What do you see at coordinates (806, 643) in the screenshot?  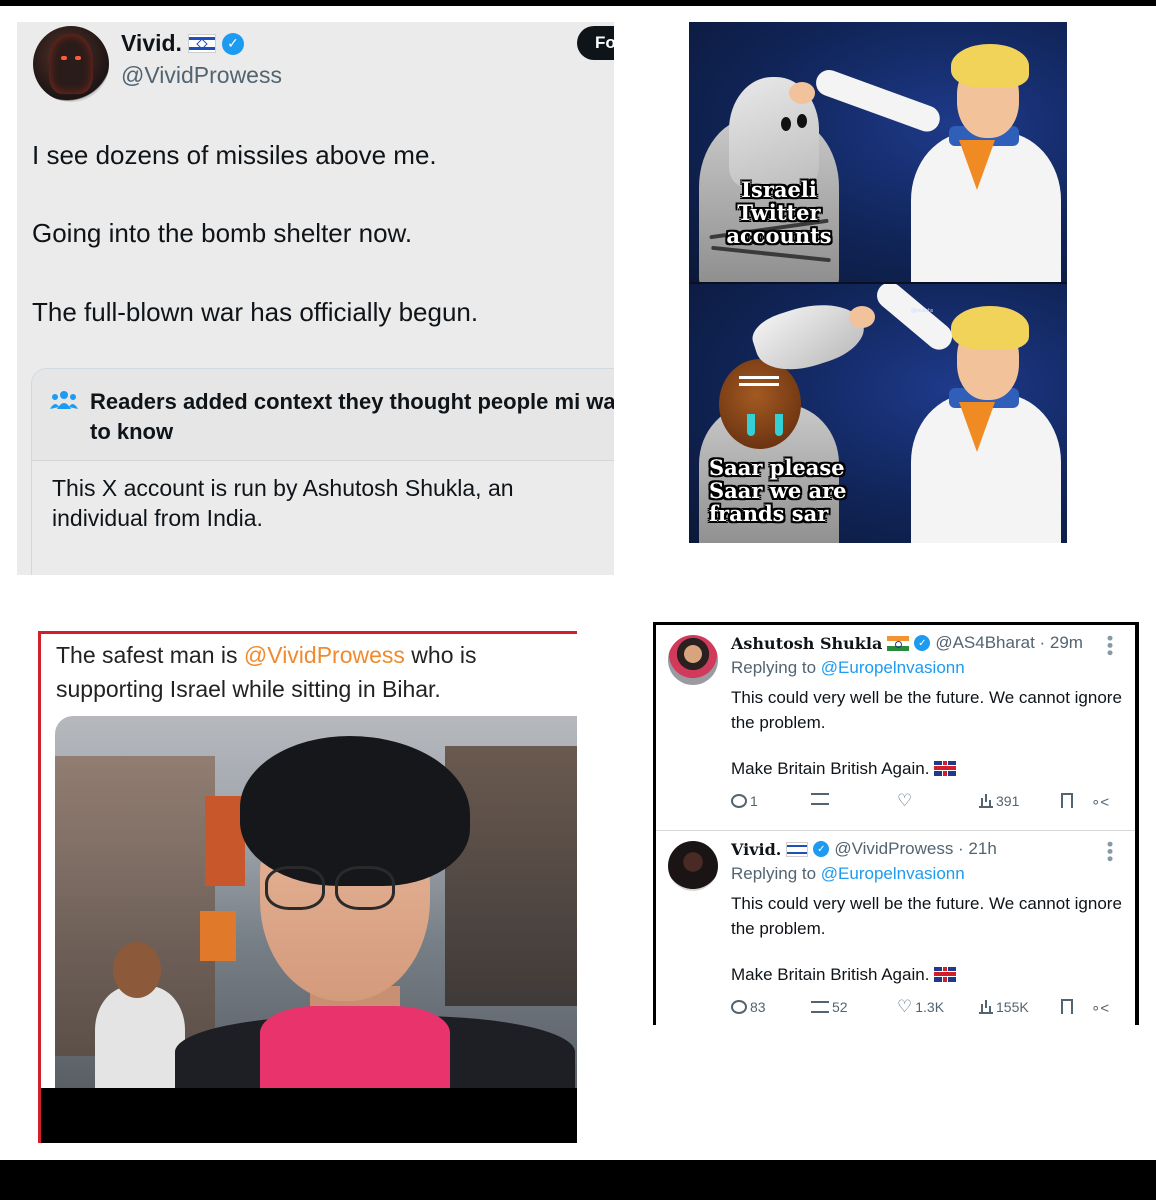 I see `display-name: Ashutosh Shukla` at bounding box center [806, 643].